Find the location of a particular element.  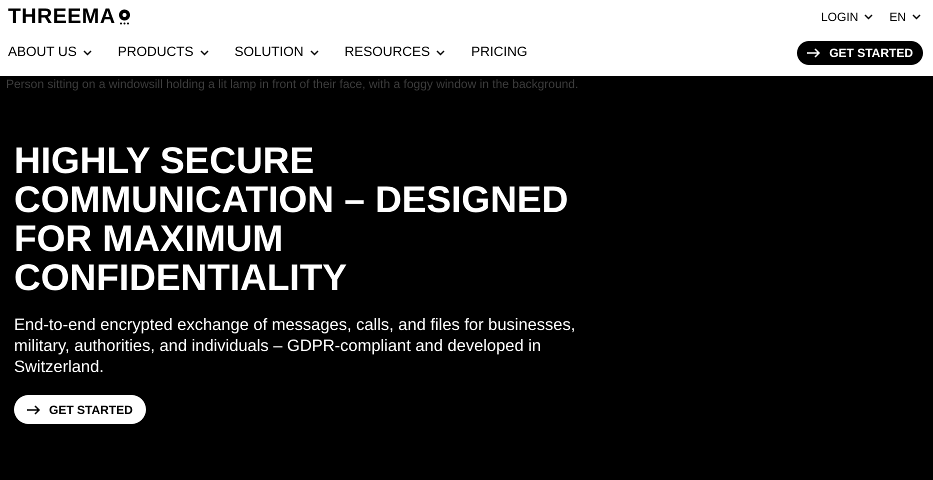

nav-link: PRODUCTS is located at coordinates (163, 52).